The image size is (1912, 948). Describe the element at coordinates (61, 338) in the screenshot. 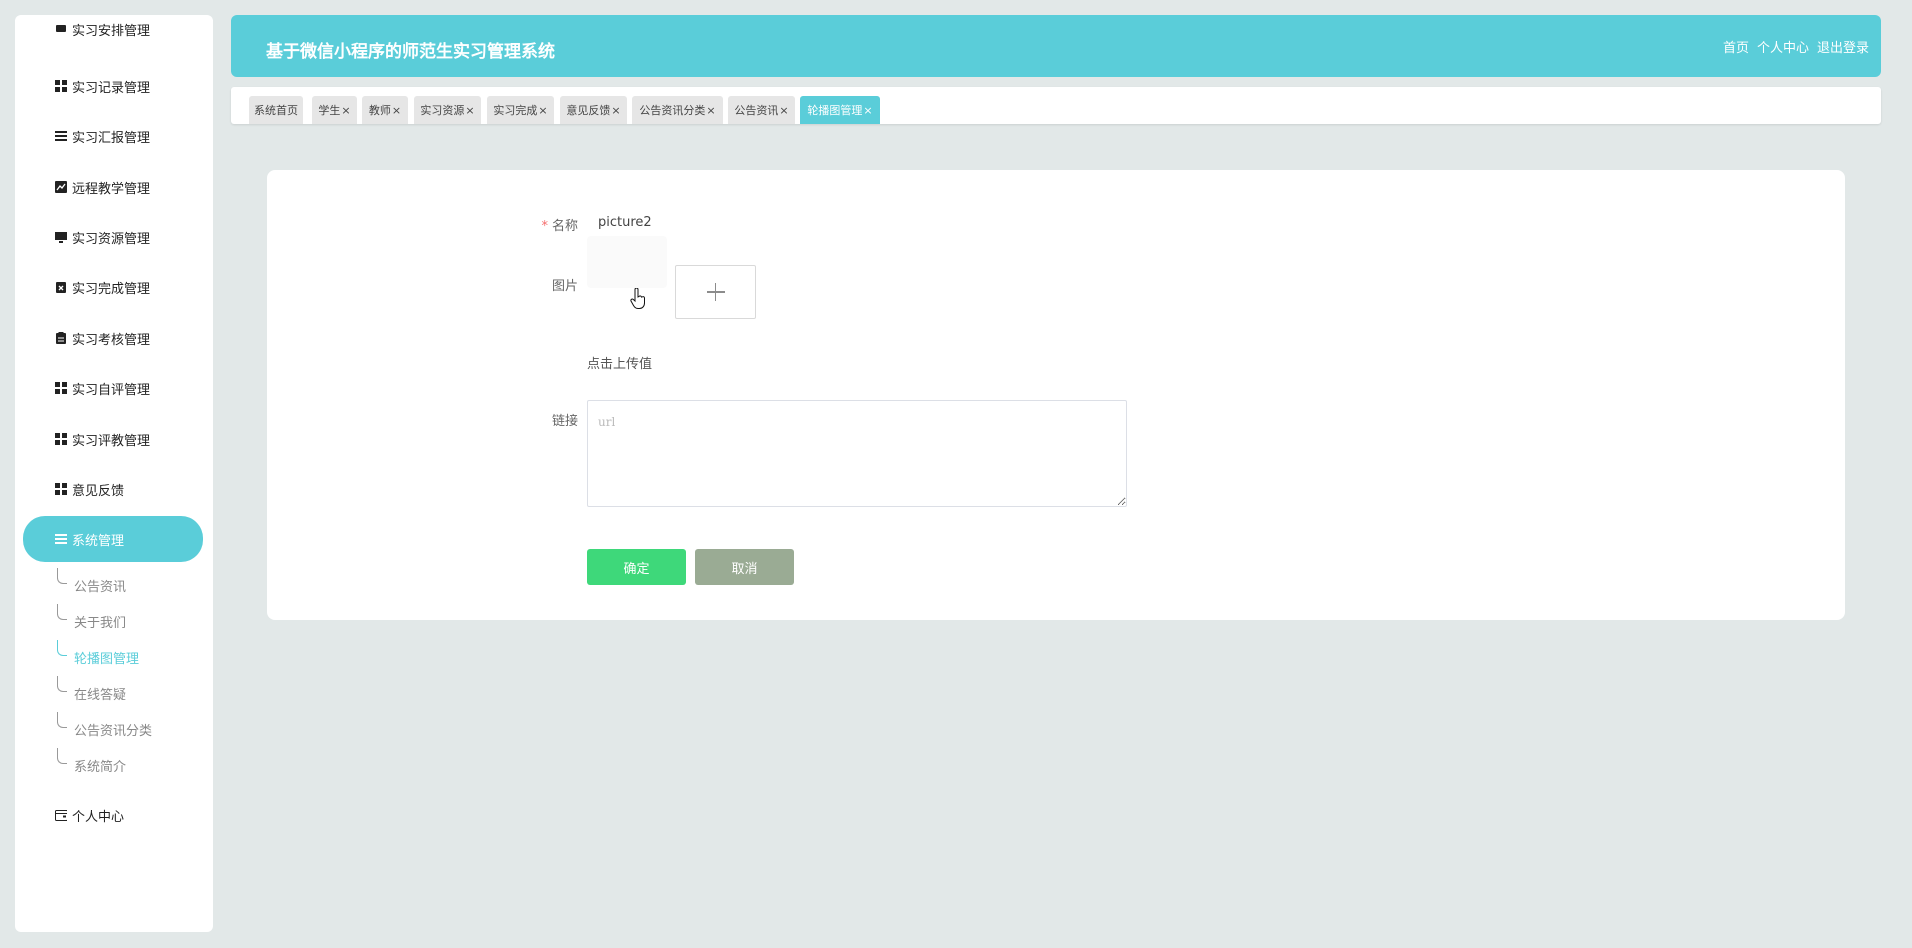

I see `clipboard-icon` at that location.